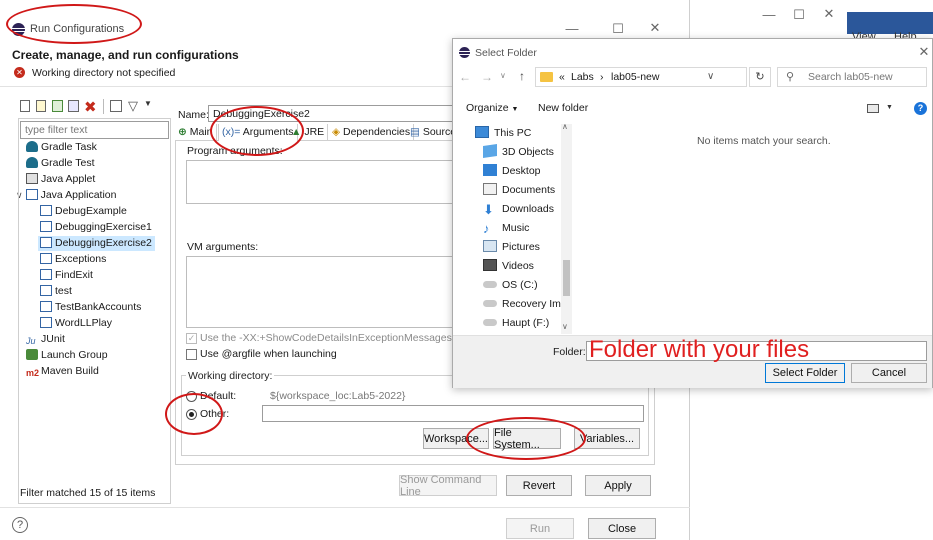  I want to click on close-button: Close, so click(622, 528).